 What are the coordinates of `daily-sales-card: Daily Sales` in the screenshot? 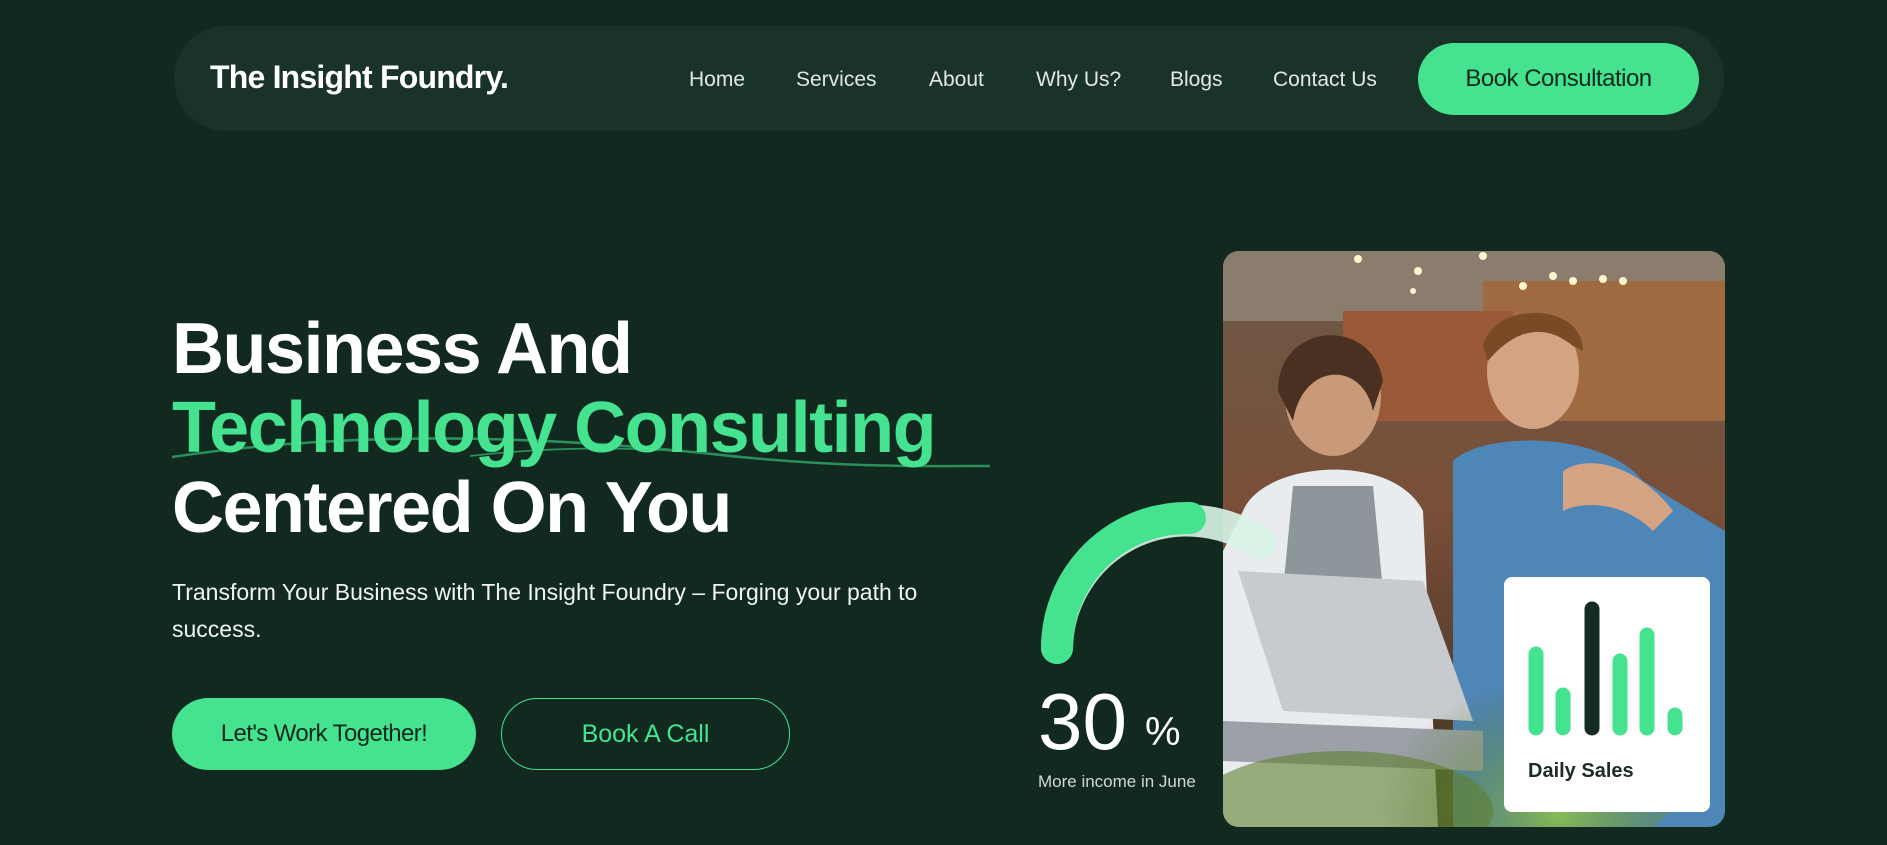 It's located at (1607, 694).